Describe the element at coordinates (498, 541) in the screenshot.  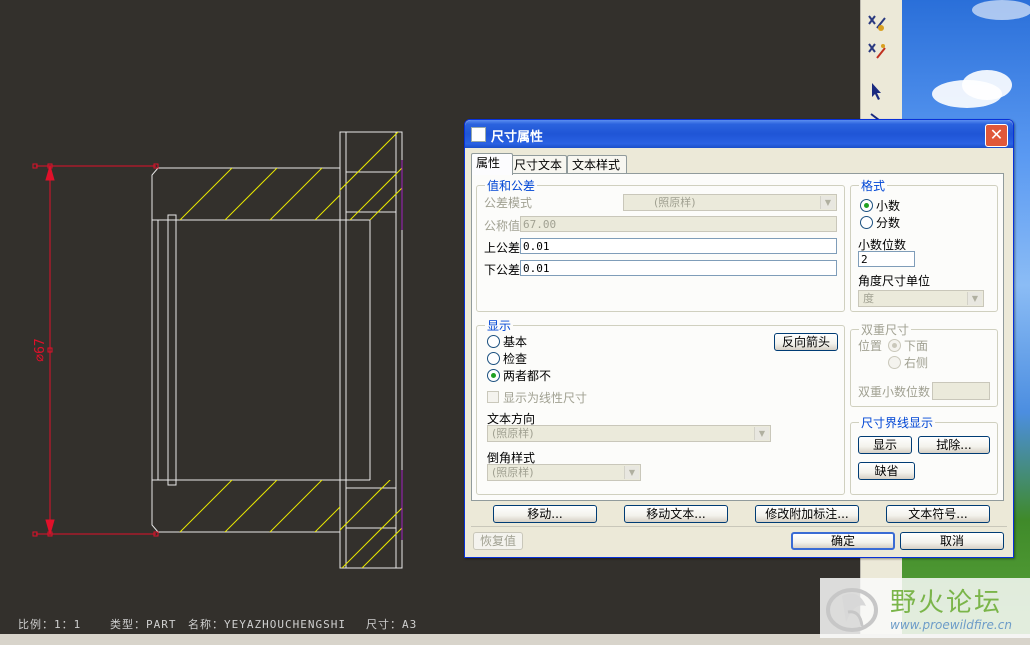
I see `restore-button: 恢复值` at that location.